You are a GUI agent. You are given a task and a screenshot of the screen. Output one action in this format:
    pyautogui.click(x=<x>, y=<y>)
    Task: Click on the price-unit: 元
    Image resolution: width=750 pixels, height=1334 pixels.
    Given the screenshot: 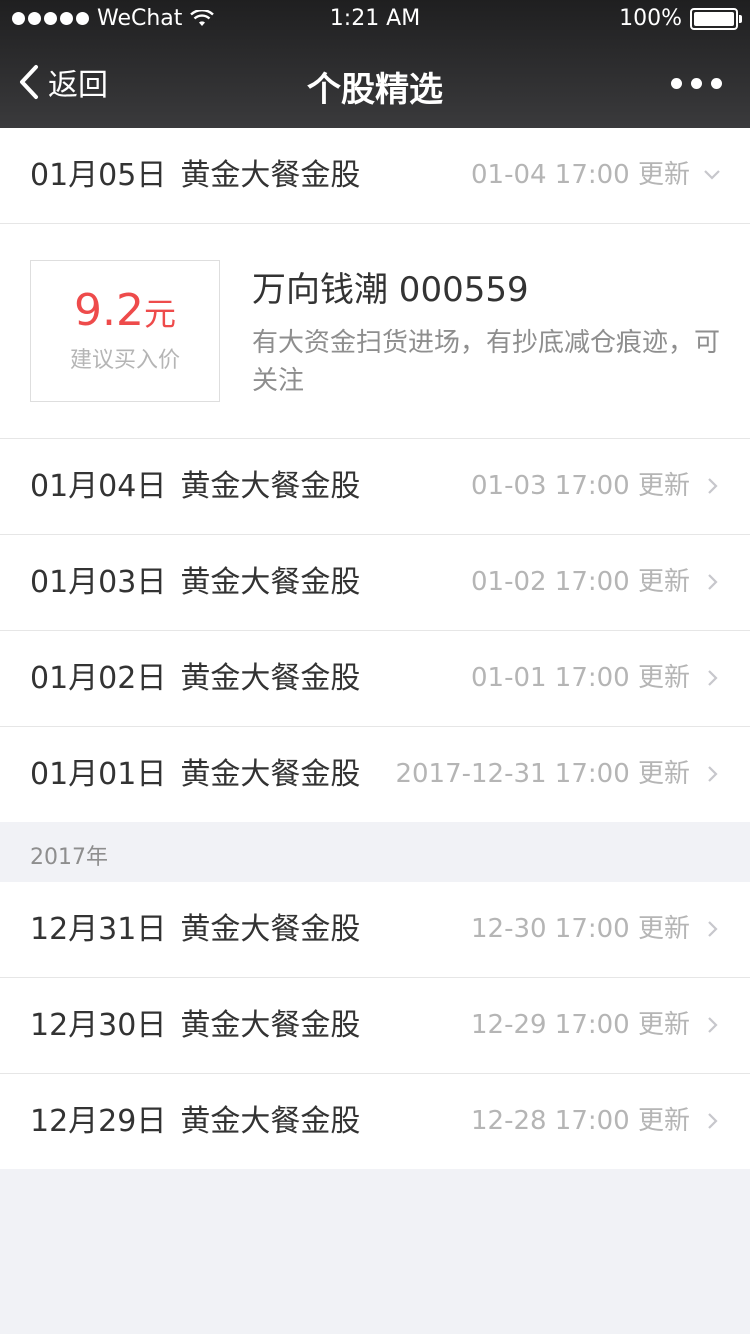 What is the action you would take?
    pyautogui.click(x=159, y=314)
    